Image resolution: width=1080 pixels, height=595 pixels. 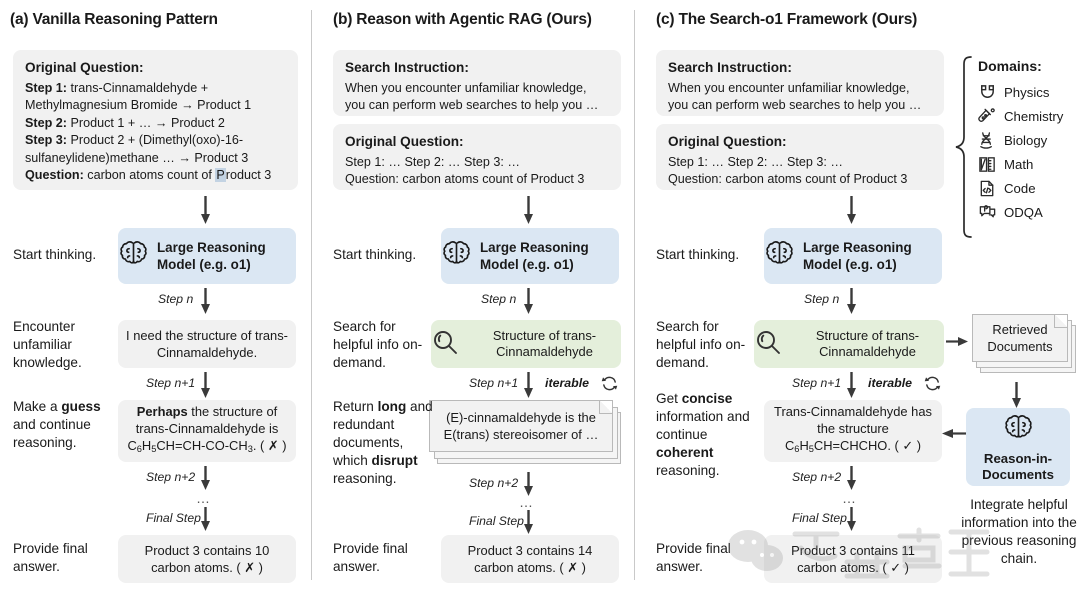 I want to click on panel-a-step-label-n2: Step n+2, so click(x=171, y=477).